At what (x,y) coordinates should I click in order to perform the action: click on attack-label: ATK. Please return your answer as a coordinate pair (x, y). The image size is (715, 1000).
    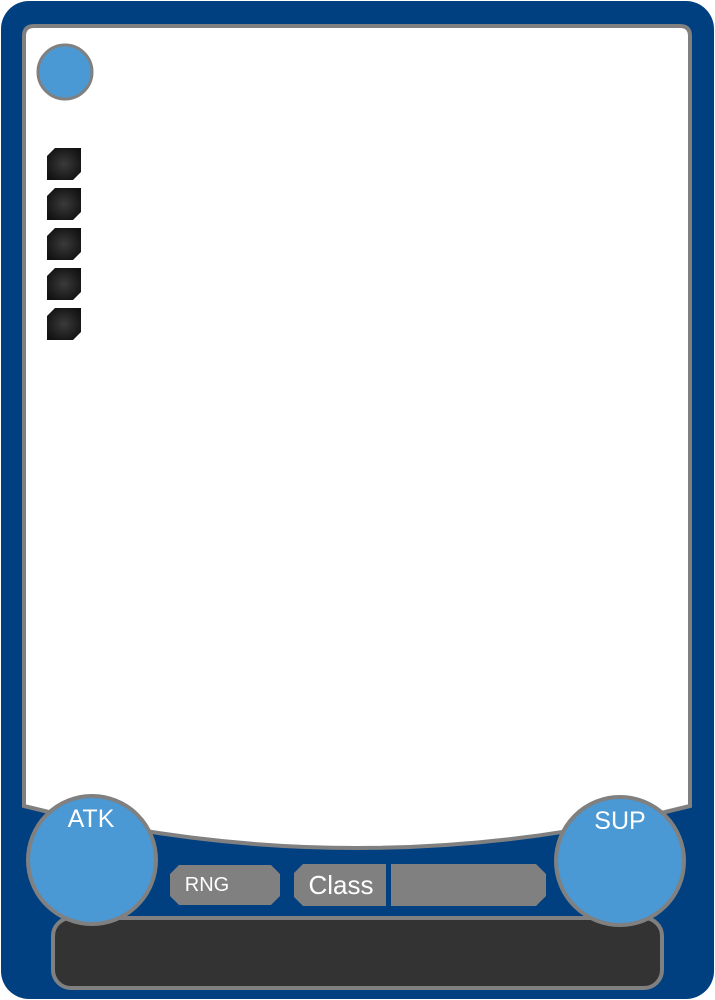
    Looking at the image, I should click on (91, 819).